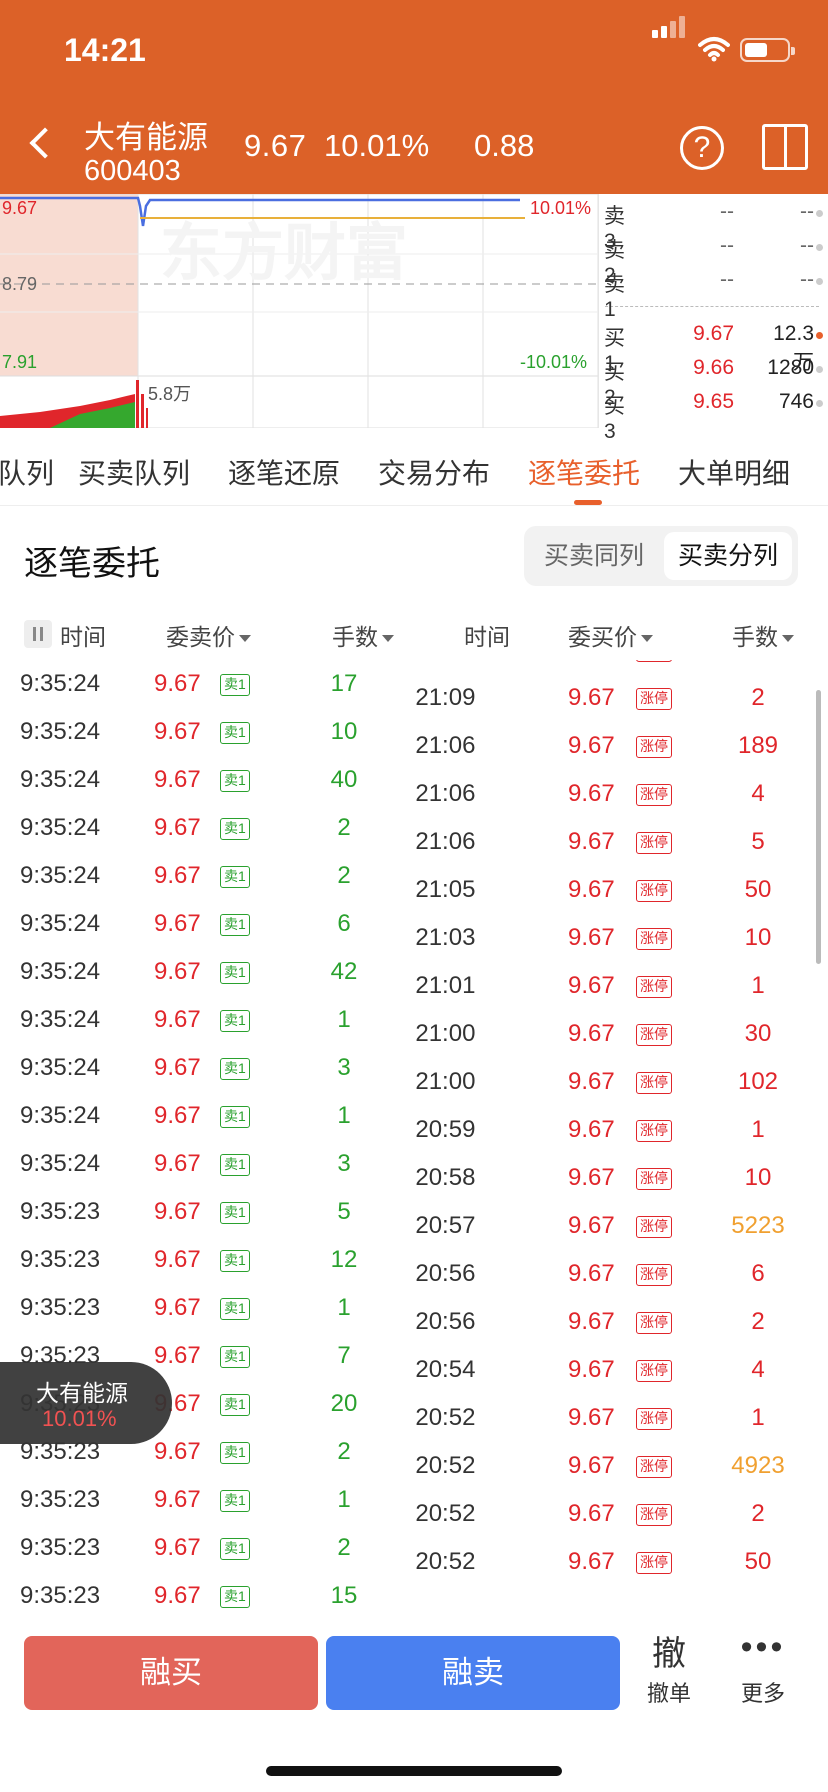 The image size is (828, 1792). What do you see at coordinates (207, 780) in the screenshot?
I see `table-row: 9:35:24 9.67 卖1 40` at bounding box center [207, 780].